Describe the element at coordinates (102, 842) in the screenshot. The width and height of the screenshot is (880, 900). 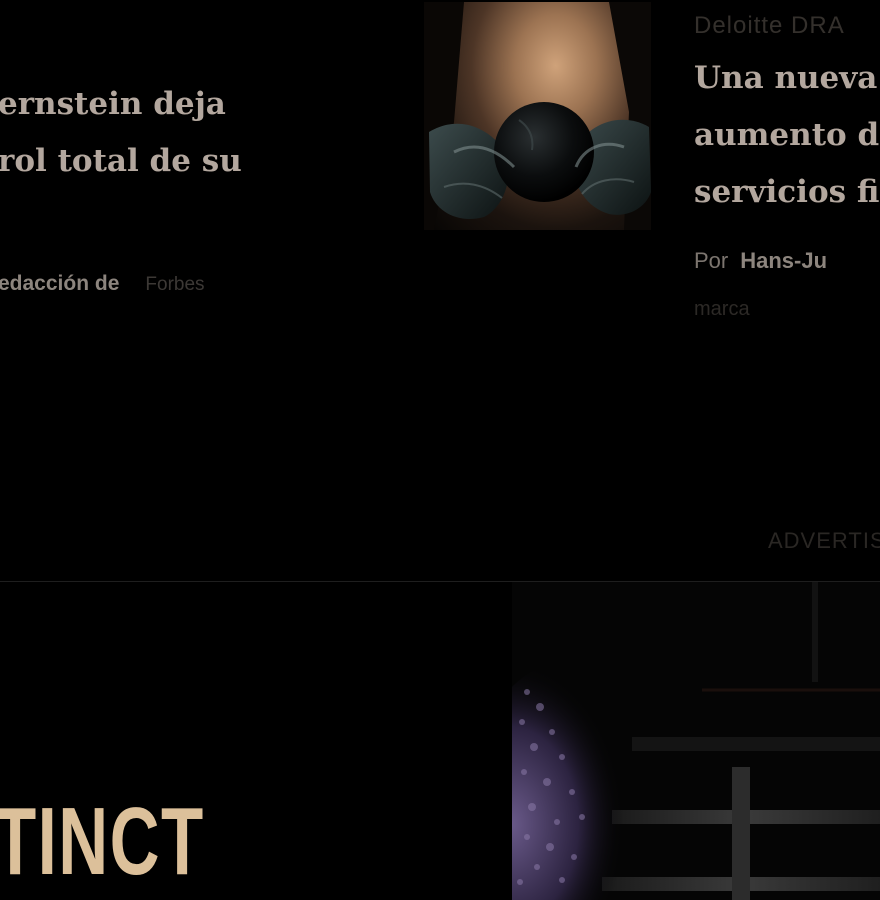
I see `ad-wordmark: TINCT` at that location.